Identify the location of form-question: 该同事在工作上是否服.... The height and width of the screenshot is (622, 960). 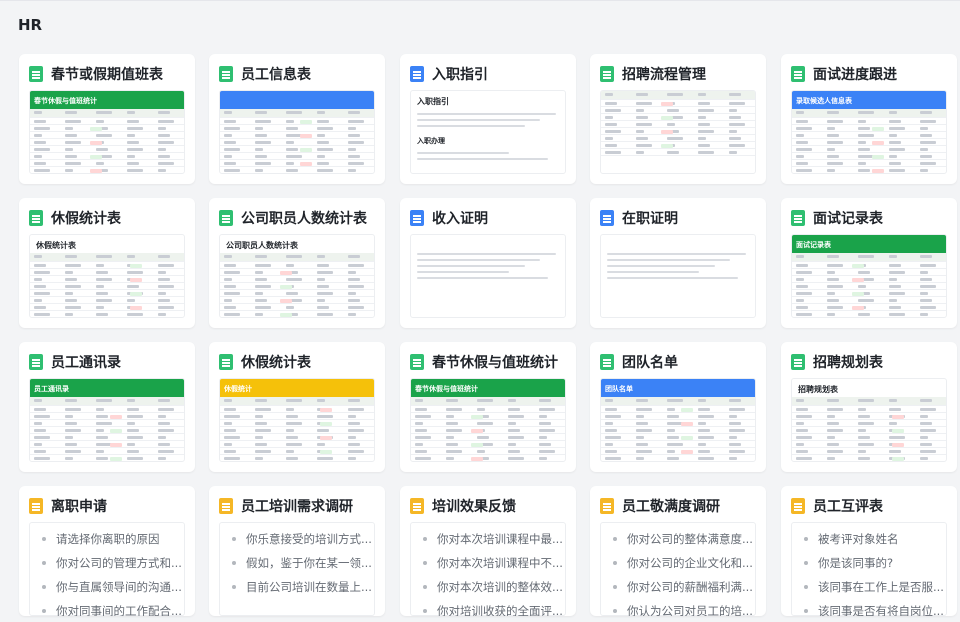
(869, 587).